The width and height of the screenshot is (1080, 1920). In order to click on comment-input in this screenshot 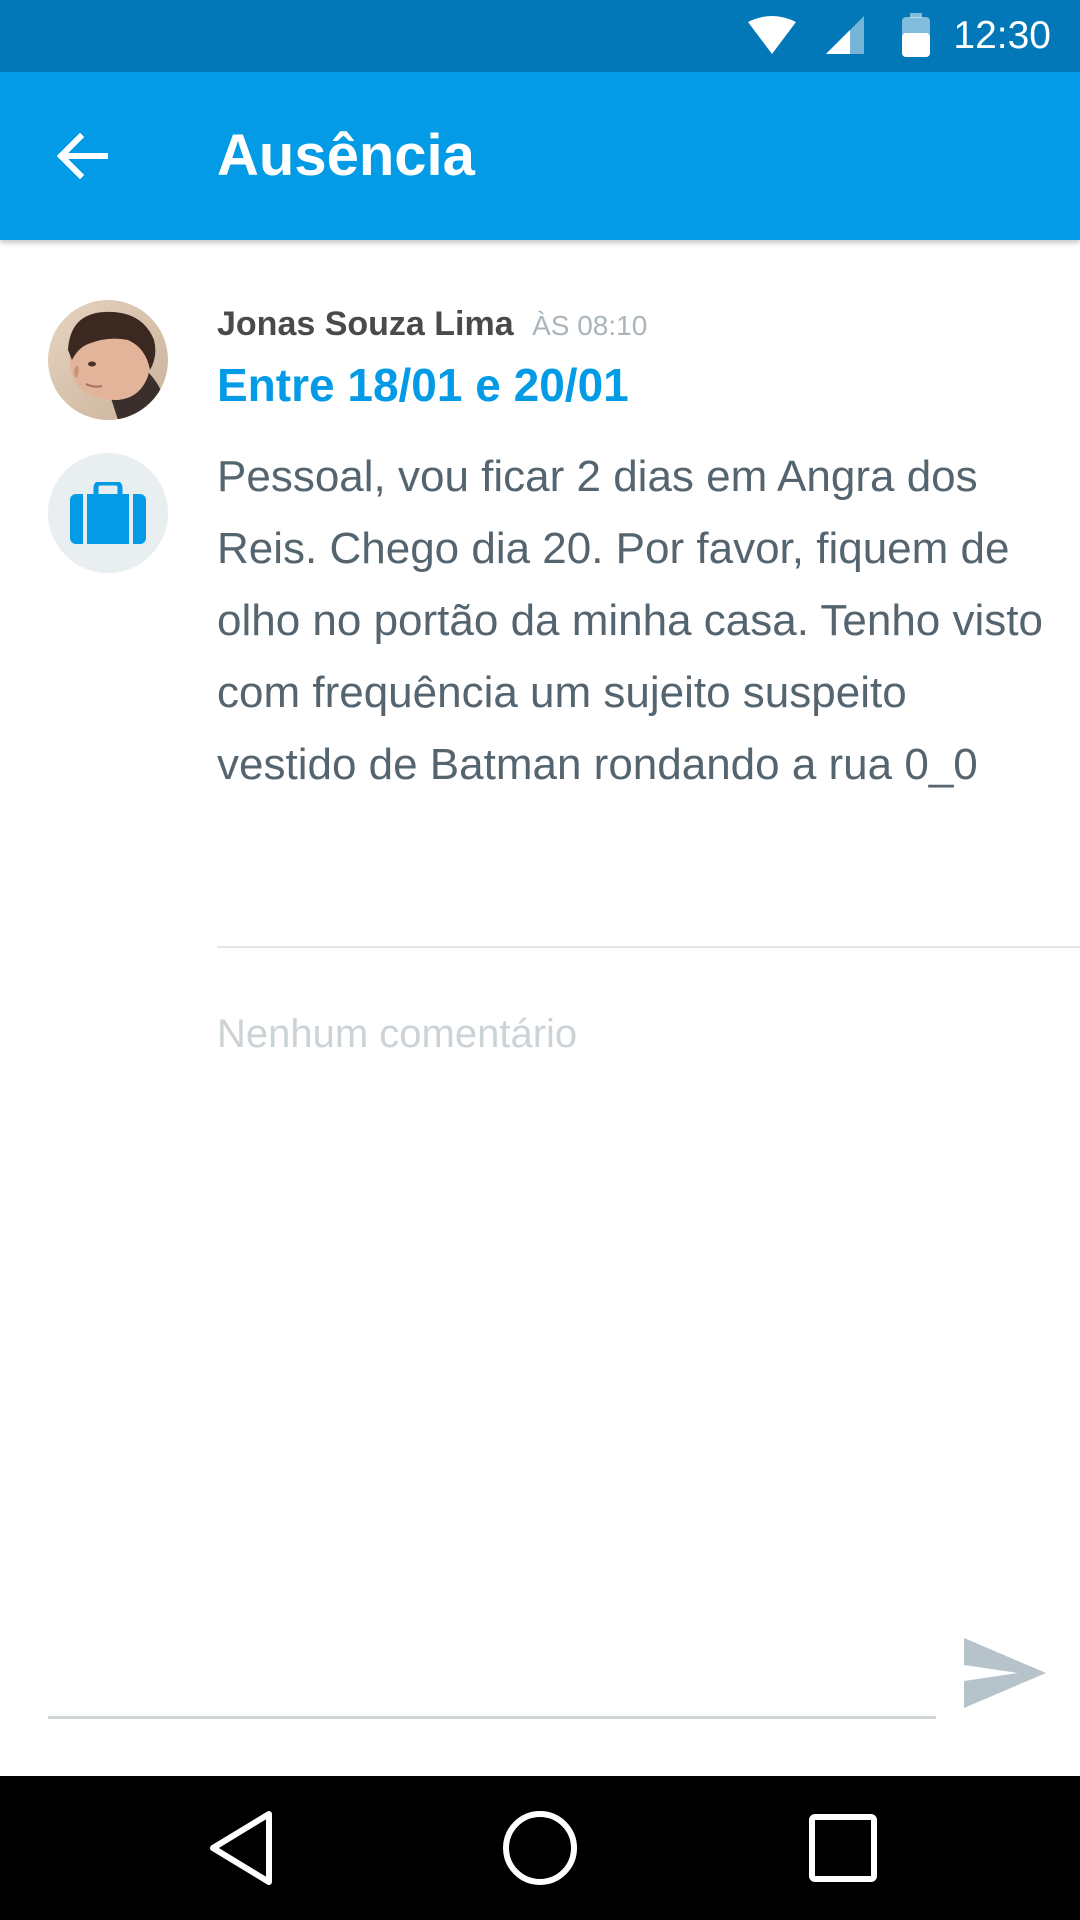, I will do `click(492, 1679)`.